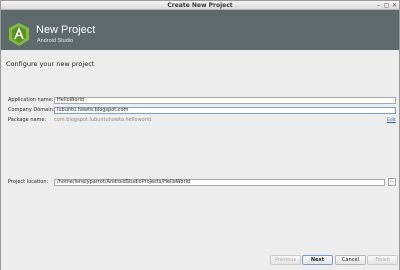 This screenshot has width=400, height=270. What do you see at coordinates (386, 5) in the screenshot?
I see `maximize-icon: ▢` at bounding box center [386, 5].